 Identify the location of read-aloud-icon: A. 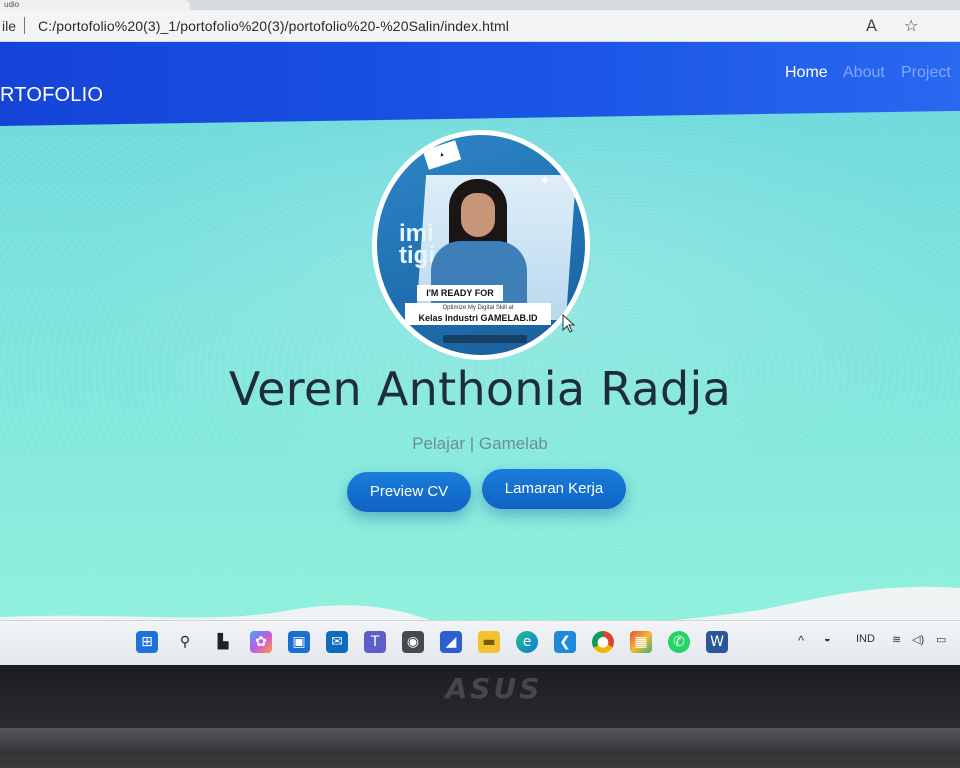
(871, 25).